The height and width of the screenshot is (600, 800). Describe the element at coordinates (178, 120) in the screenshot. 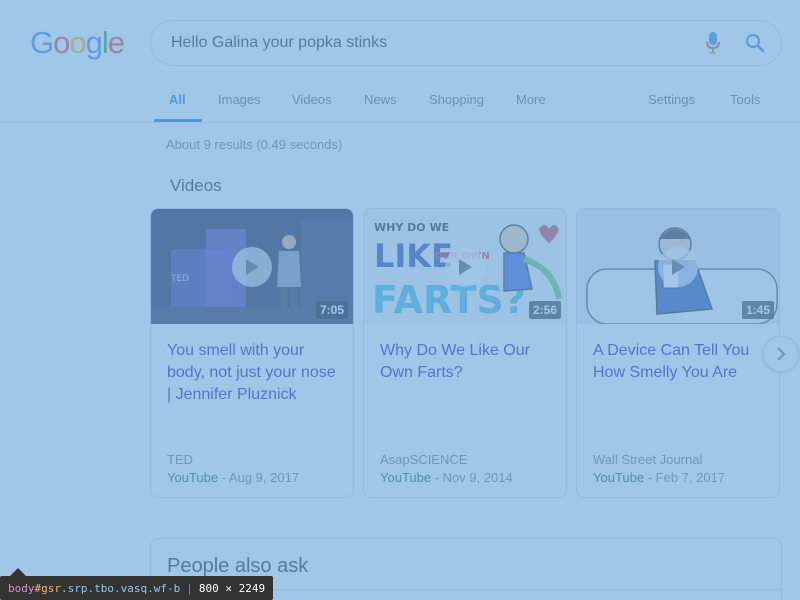

I see `active-tab-indicator` at that location.